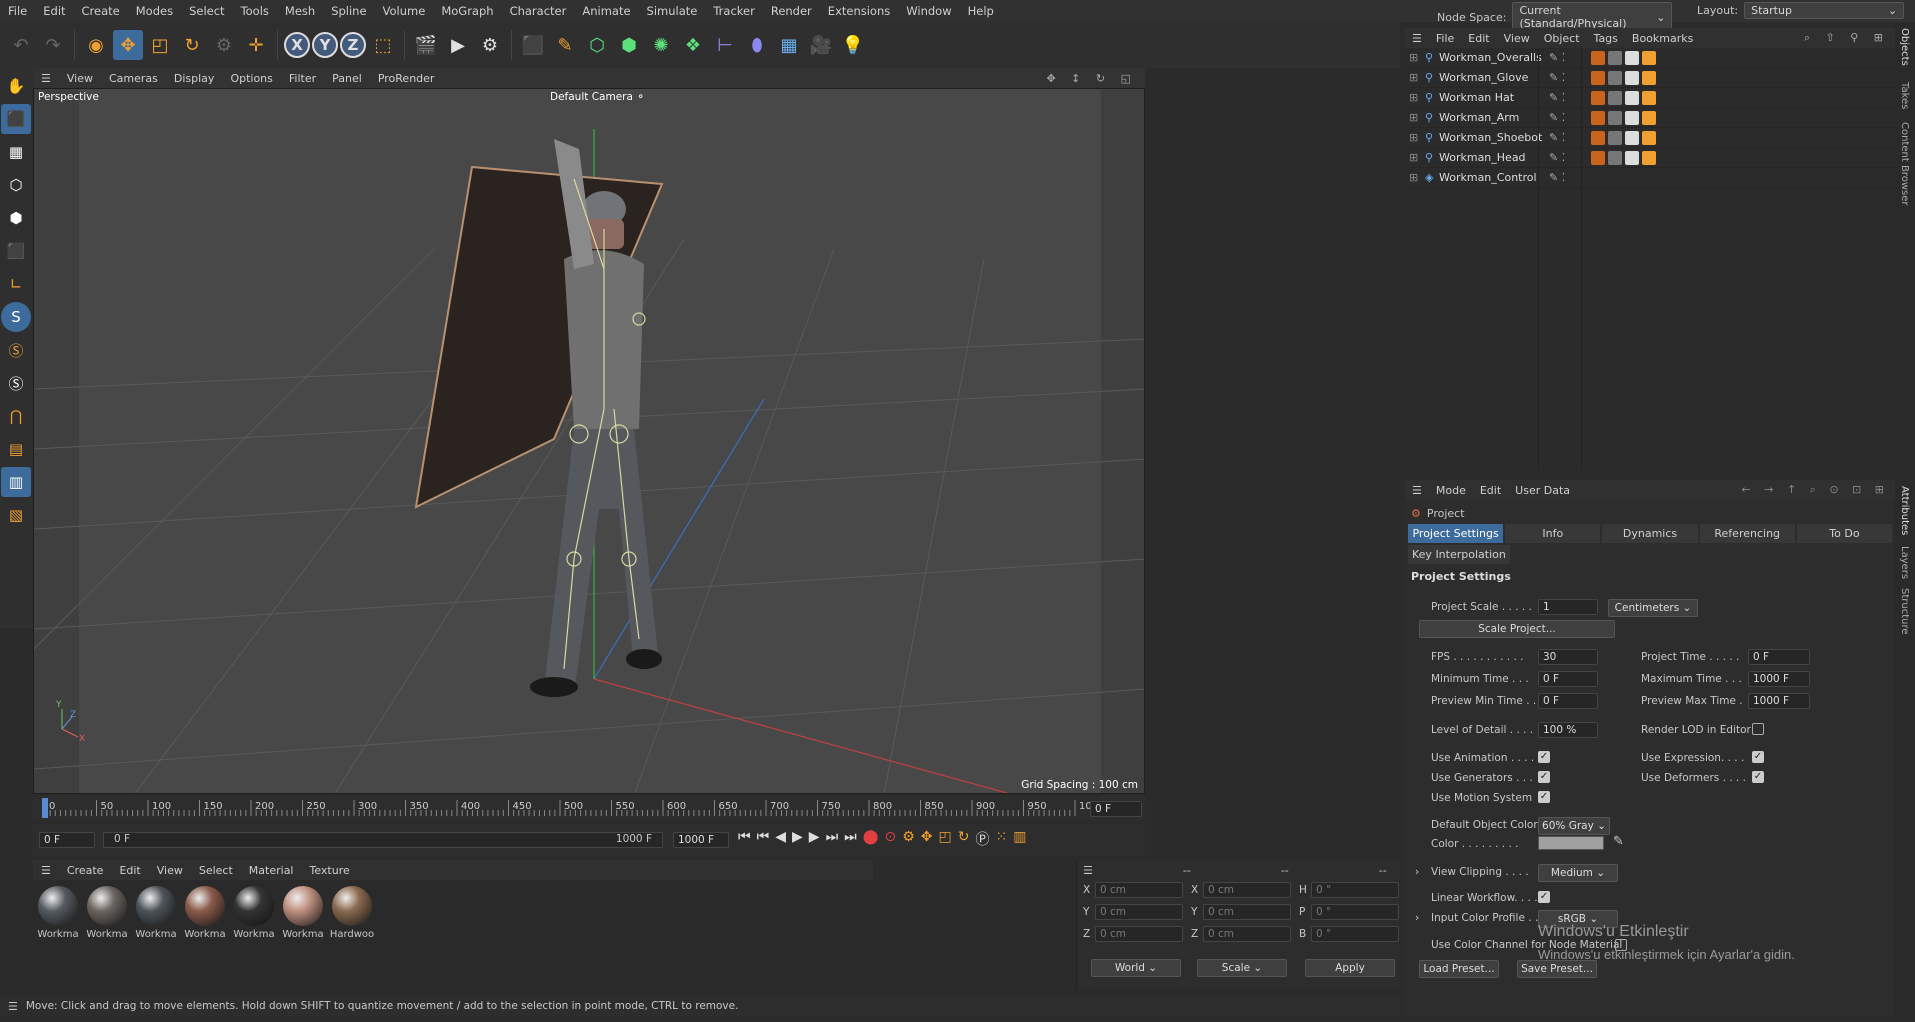 Image resolution: width=1915 pixels, height=1022 pixels. What do you see at coordinates (170, 870) in the screenshot?
I see `material-menu-view: View` at bounding box center [170, 870].